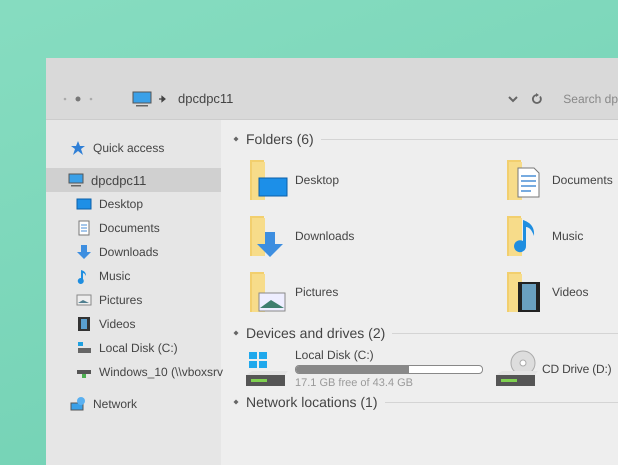 This screenshot has height=465, width=618. What do you see at coordinates (84, 324) in the screenshot?
I see `video-icon` at bounding box center [84, 324].